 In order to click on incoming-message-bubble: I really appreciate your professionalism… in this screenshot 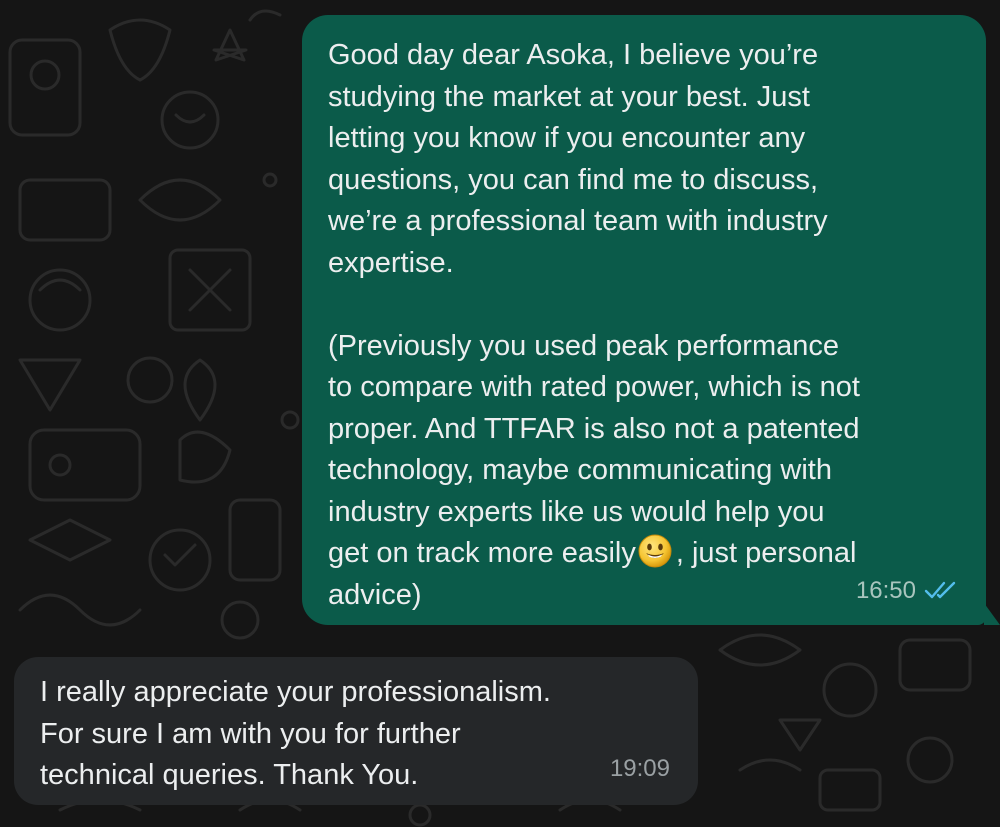, I will do `click(356, 731)`.